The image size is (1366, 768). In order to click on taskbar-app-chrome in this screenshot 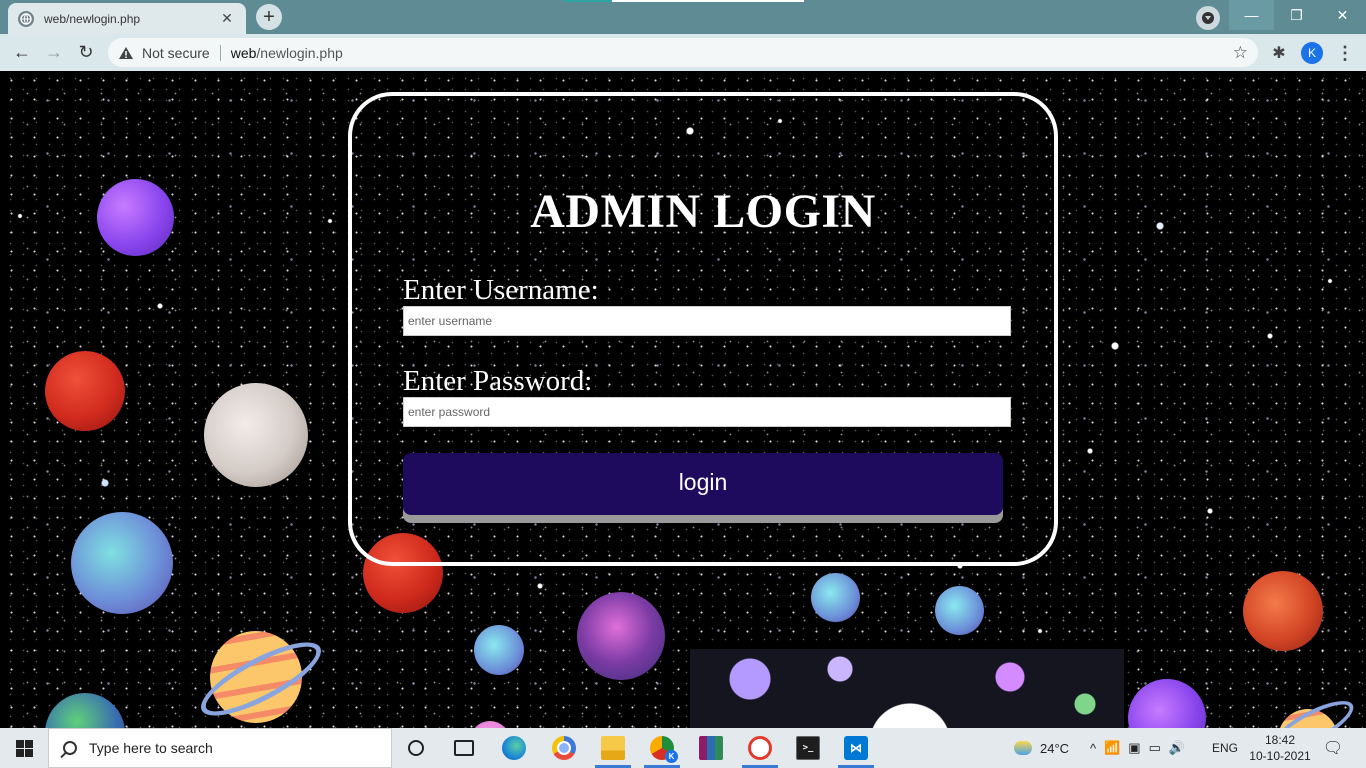, I will do `click(564, 748)`.